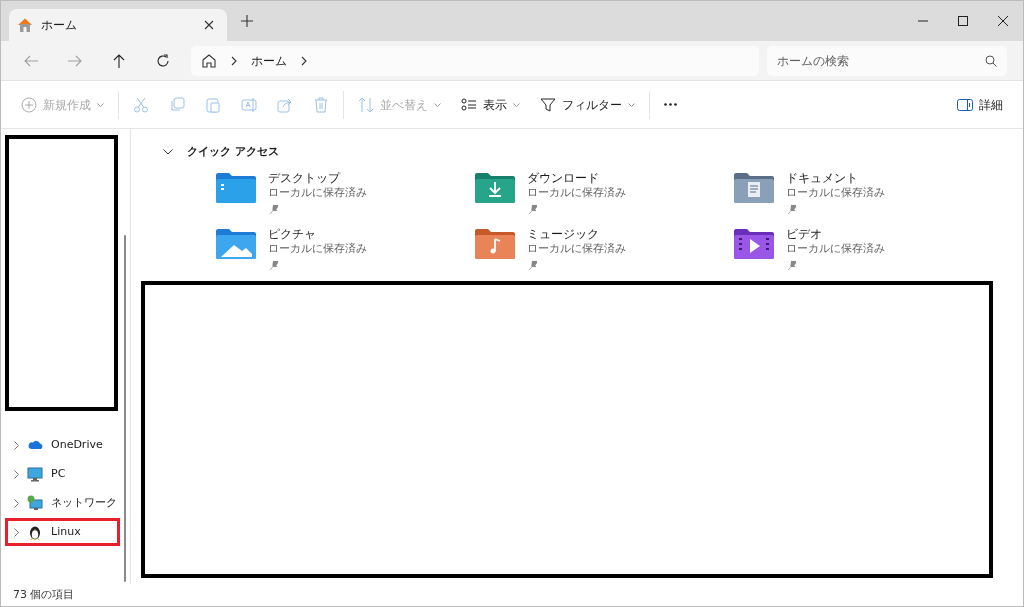 This screenshot has width=1024, height=607. What do you see at coordinates (236, 187) in the screenshot?
I see `folder-icon` at bounding box center [236, 187].